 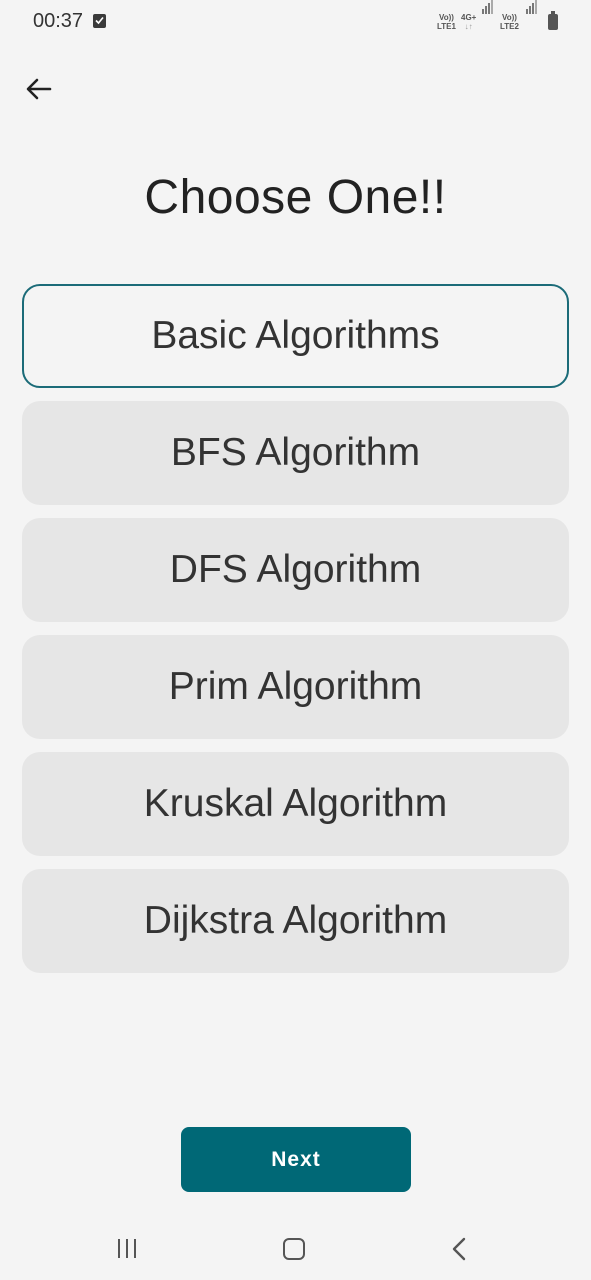 What do you see at coordinates (468, 26) in the screenshot?
I see `data-activity-label: ↓↑` at bounding box center [468, 26].